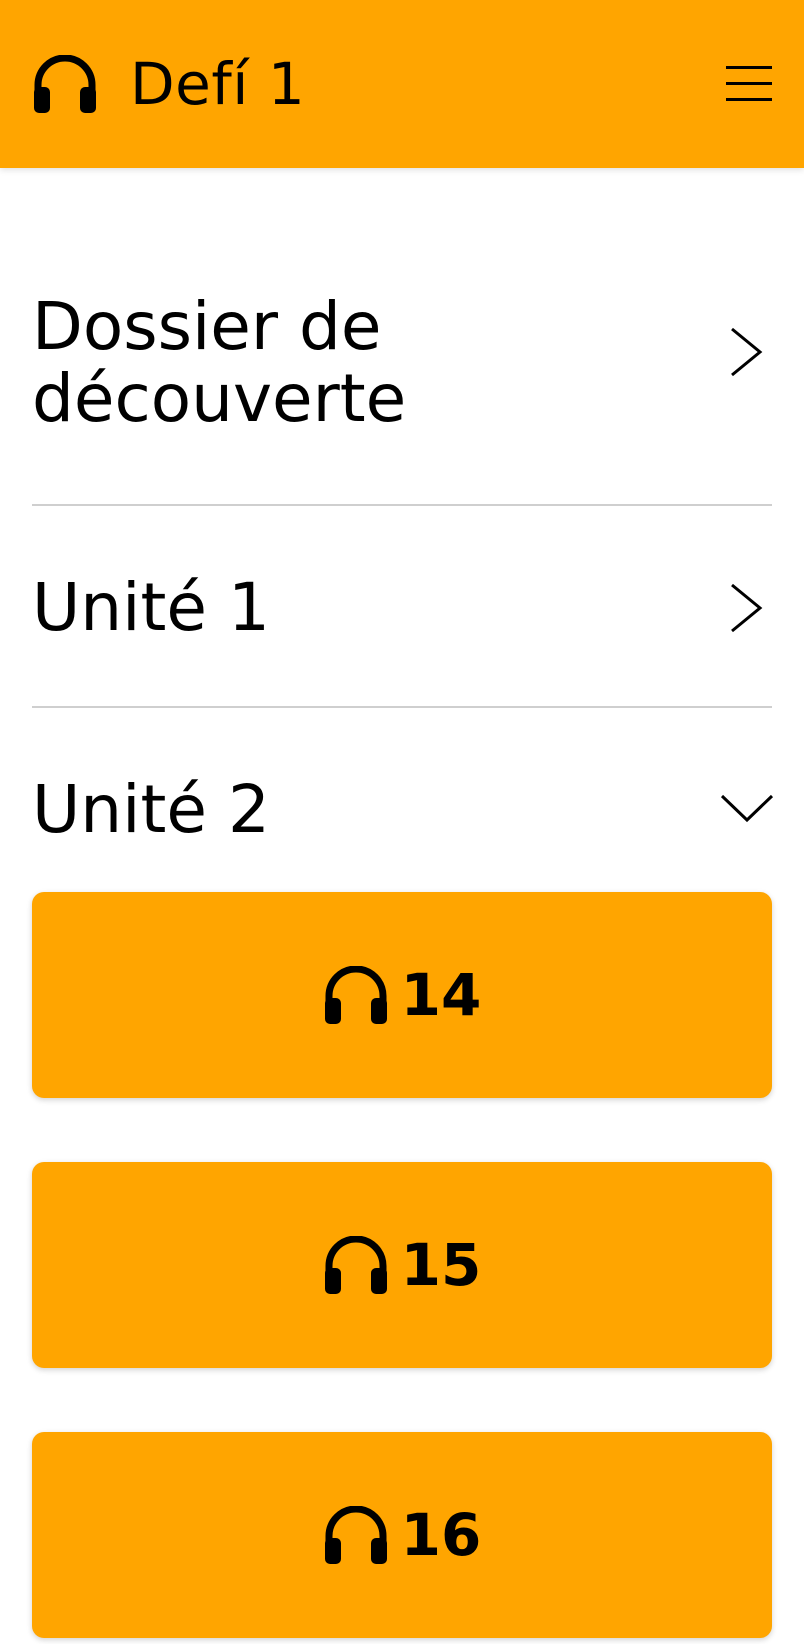 This screenshot has height=1644, width=804. What do you see at coordinates (218, 84) in the screenshot?
I see `page-title: Defí 1` at bounding box center [218, 84].